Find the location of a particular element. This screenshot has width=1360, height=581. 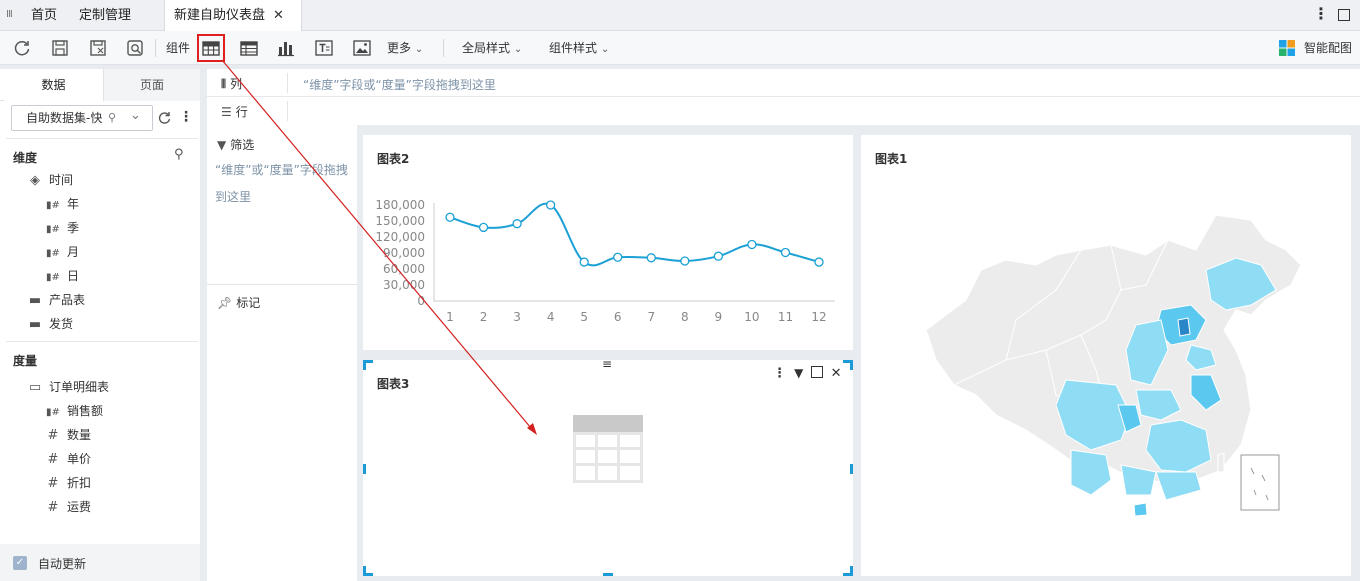

preview-icon is located at coordinates (135, 48).